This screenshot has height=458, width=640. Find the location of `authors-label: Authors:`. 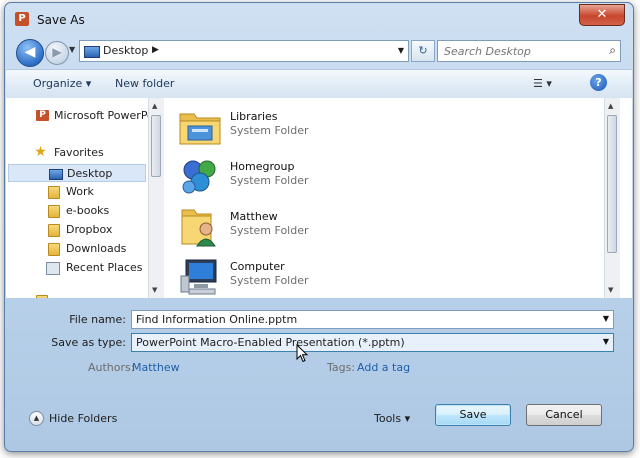

authors-label: Authors: is located at coordinates (111, 367).